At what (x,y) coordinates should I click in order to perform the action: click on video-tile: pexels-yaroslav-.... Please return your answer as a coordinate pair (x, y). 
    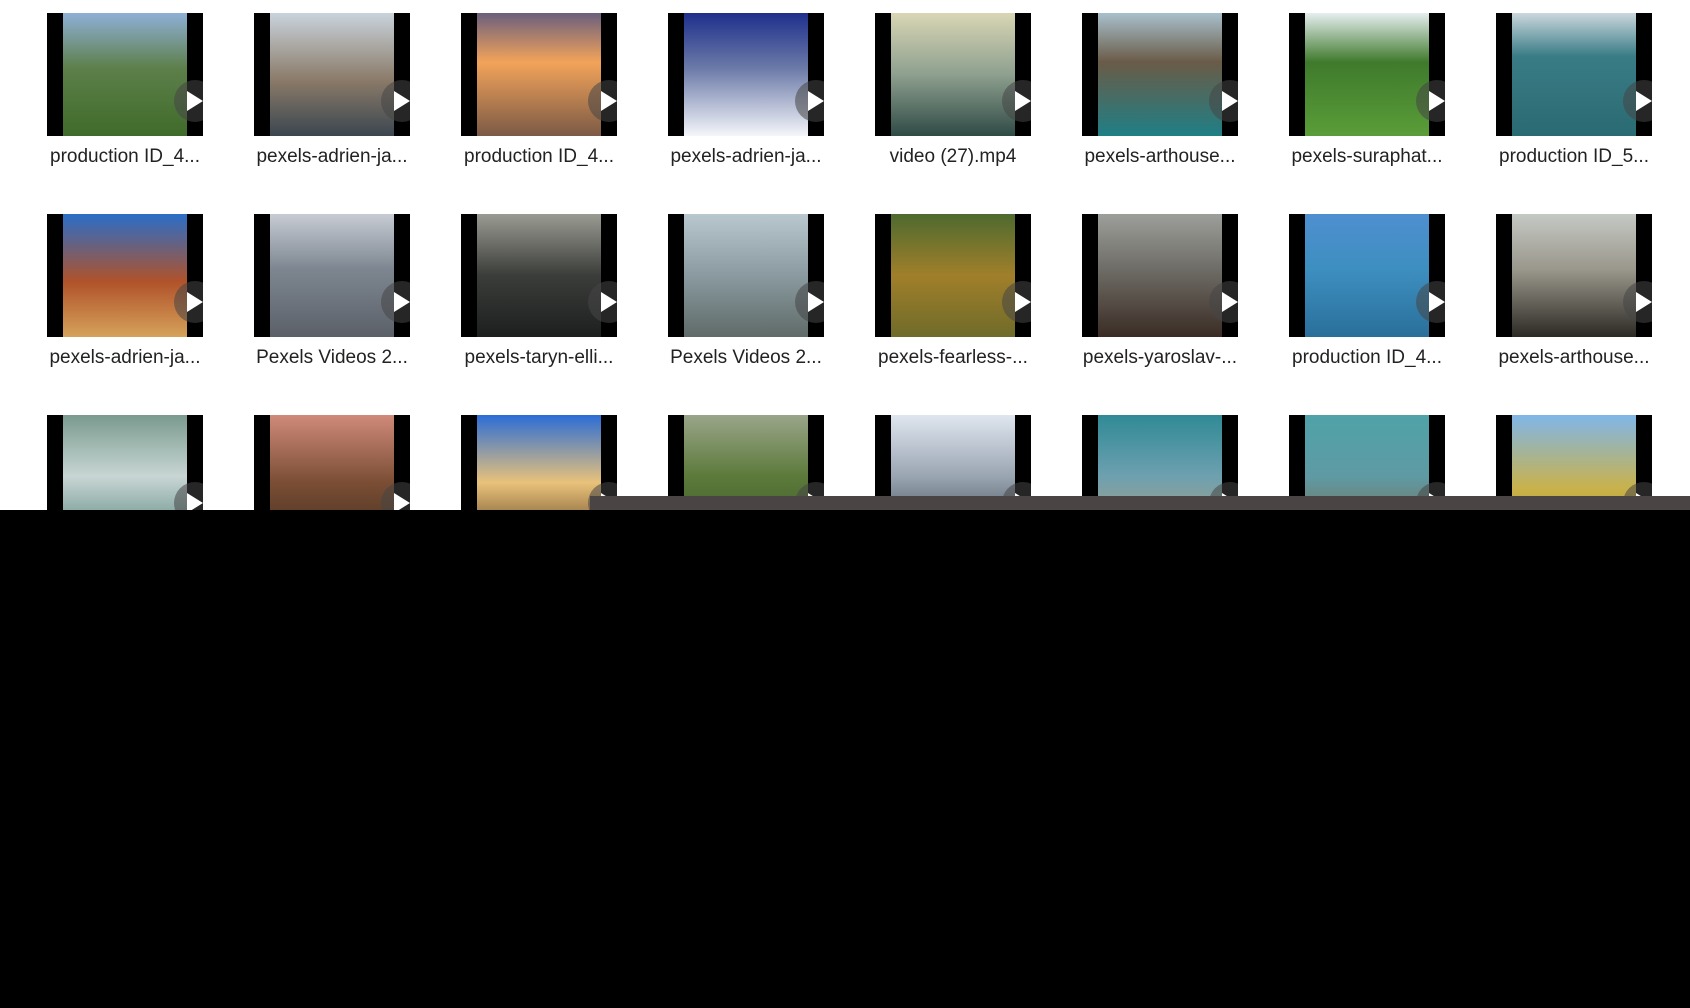
    Looking at the image, I should click on (1160, 291).